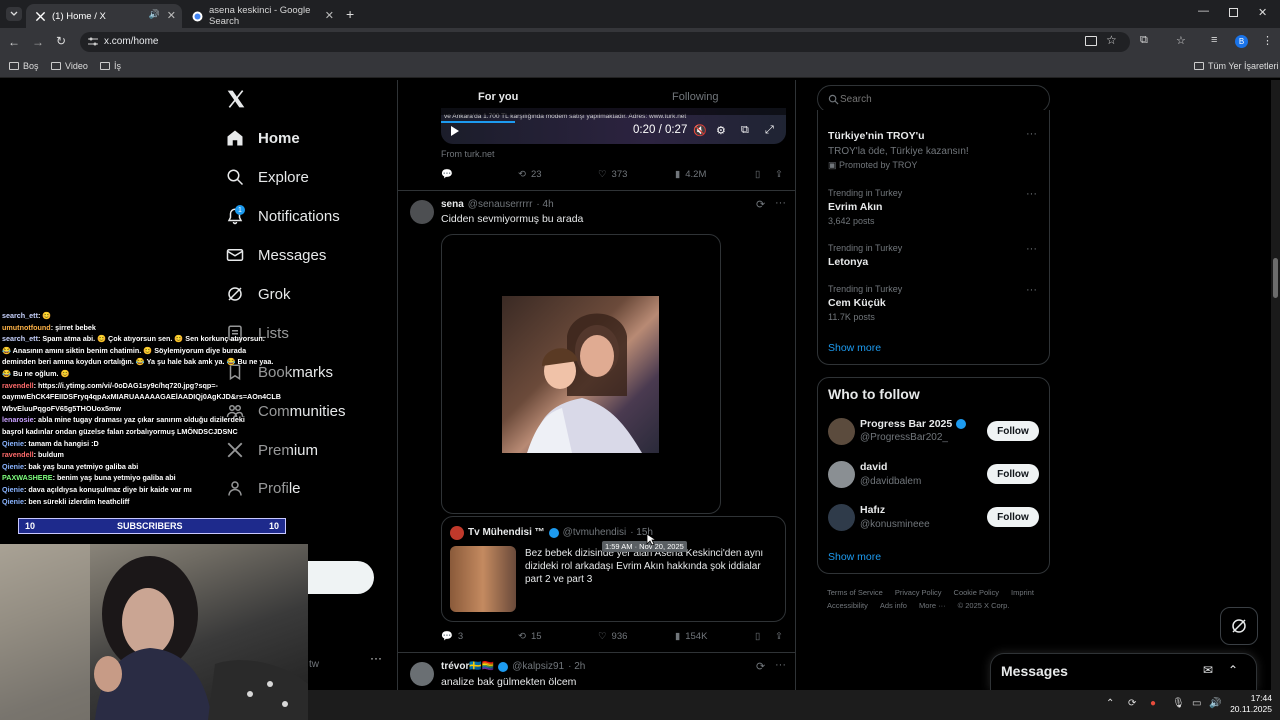  What do you see at coordinates (695, 97) in the screenshot?
I see `tab-following: Following` at bounding box center [695, 97].